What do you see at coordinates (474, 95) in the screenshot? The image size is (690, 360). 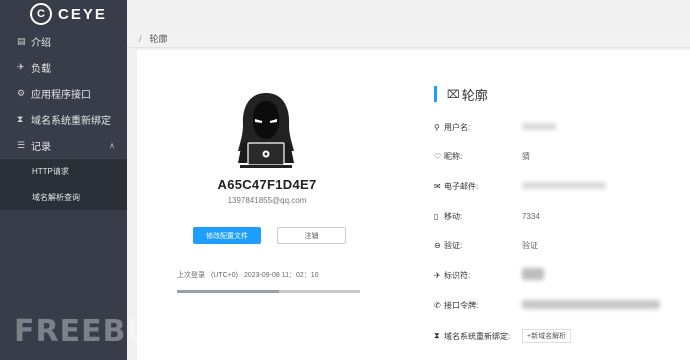 I see `panel-title-text: 轮廓` at bounding box center [474, 95].